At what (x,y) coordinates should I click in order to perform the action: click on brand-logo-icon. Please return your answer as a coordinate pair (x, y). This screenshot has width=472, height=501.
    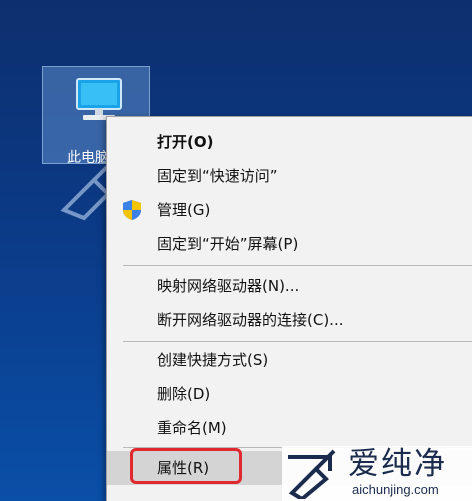
    Looking at the image, I should click on (312, 474).